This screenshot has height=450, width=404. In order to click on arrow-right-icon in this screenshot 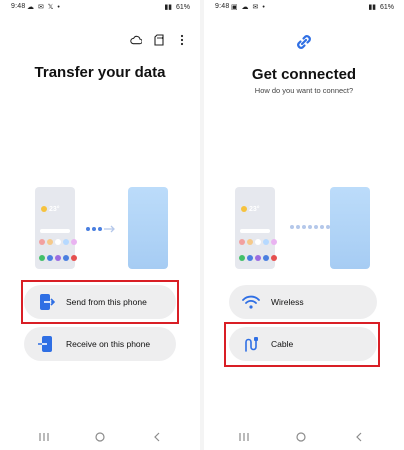, I will do `click(109, 229)`.